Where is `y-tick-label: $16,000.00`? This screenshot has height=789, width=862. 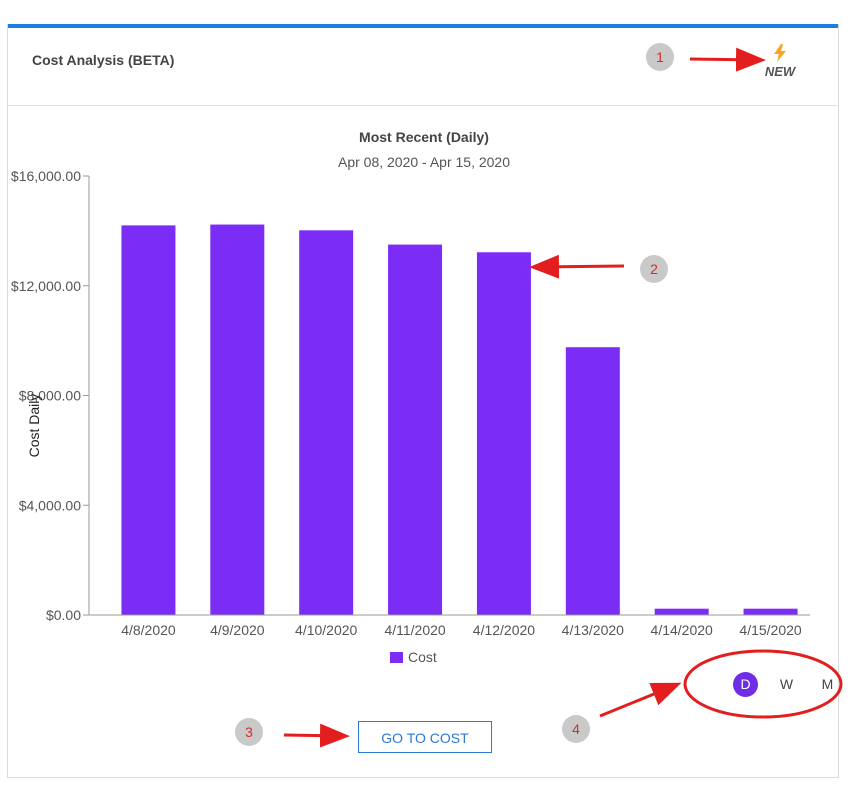 y-tick-label: $16,000.00 is located at coordinates (46, 176).